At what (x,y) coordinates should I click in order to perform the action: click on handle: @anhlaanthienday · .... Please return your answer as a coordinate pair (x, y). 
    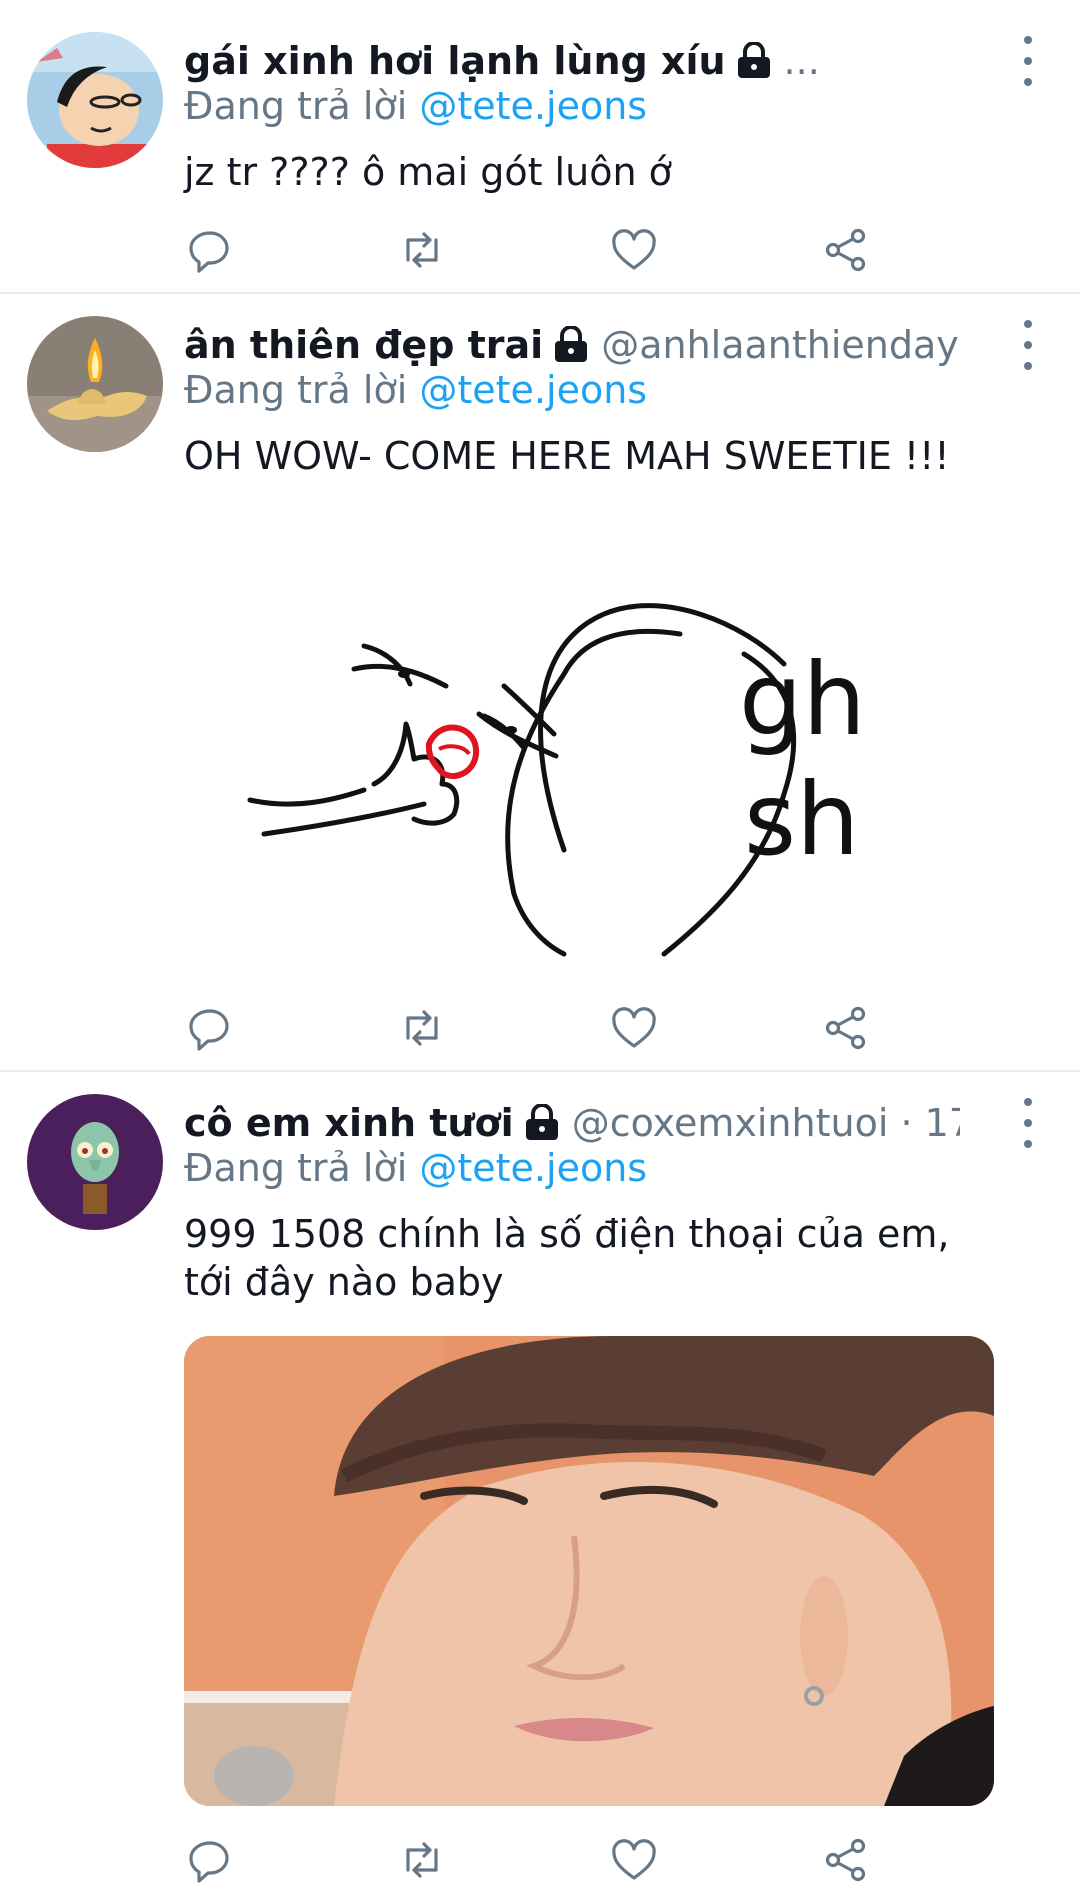
    Looking at the image, I should click on (780, 345).